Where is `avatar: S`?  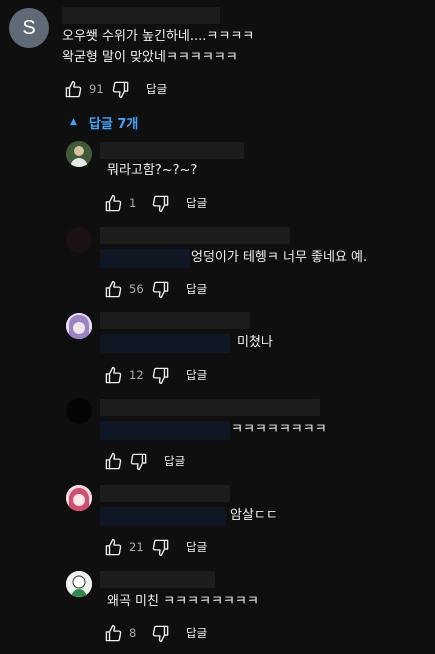
avatar: S is located at coordinates (29, 28).